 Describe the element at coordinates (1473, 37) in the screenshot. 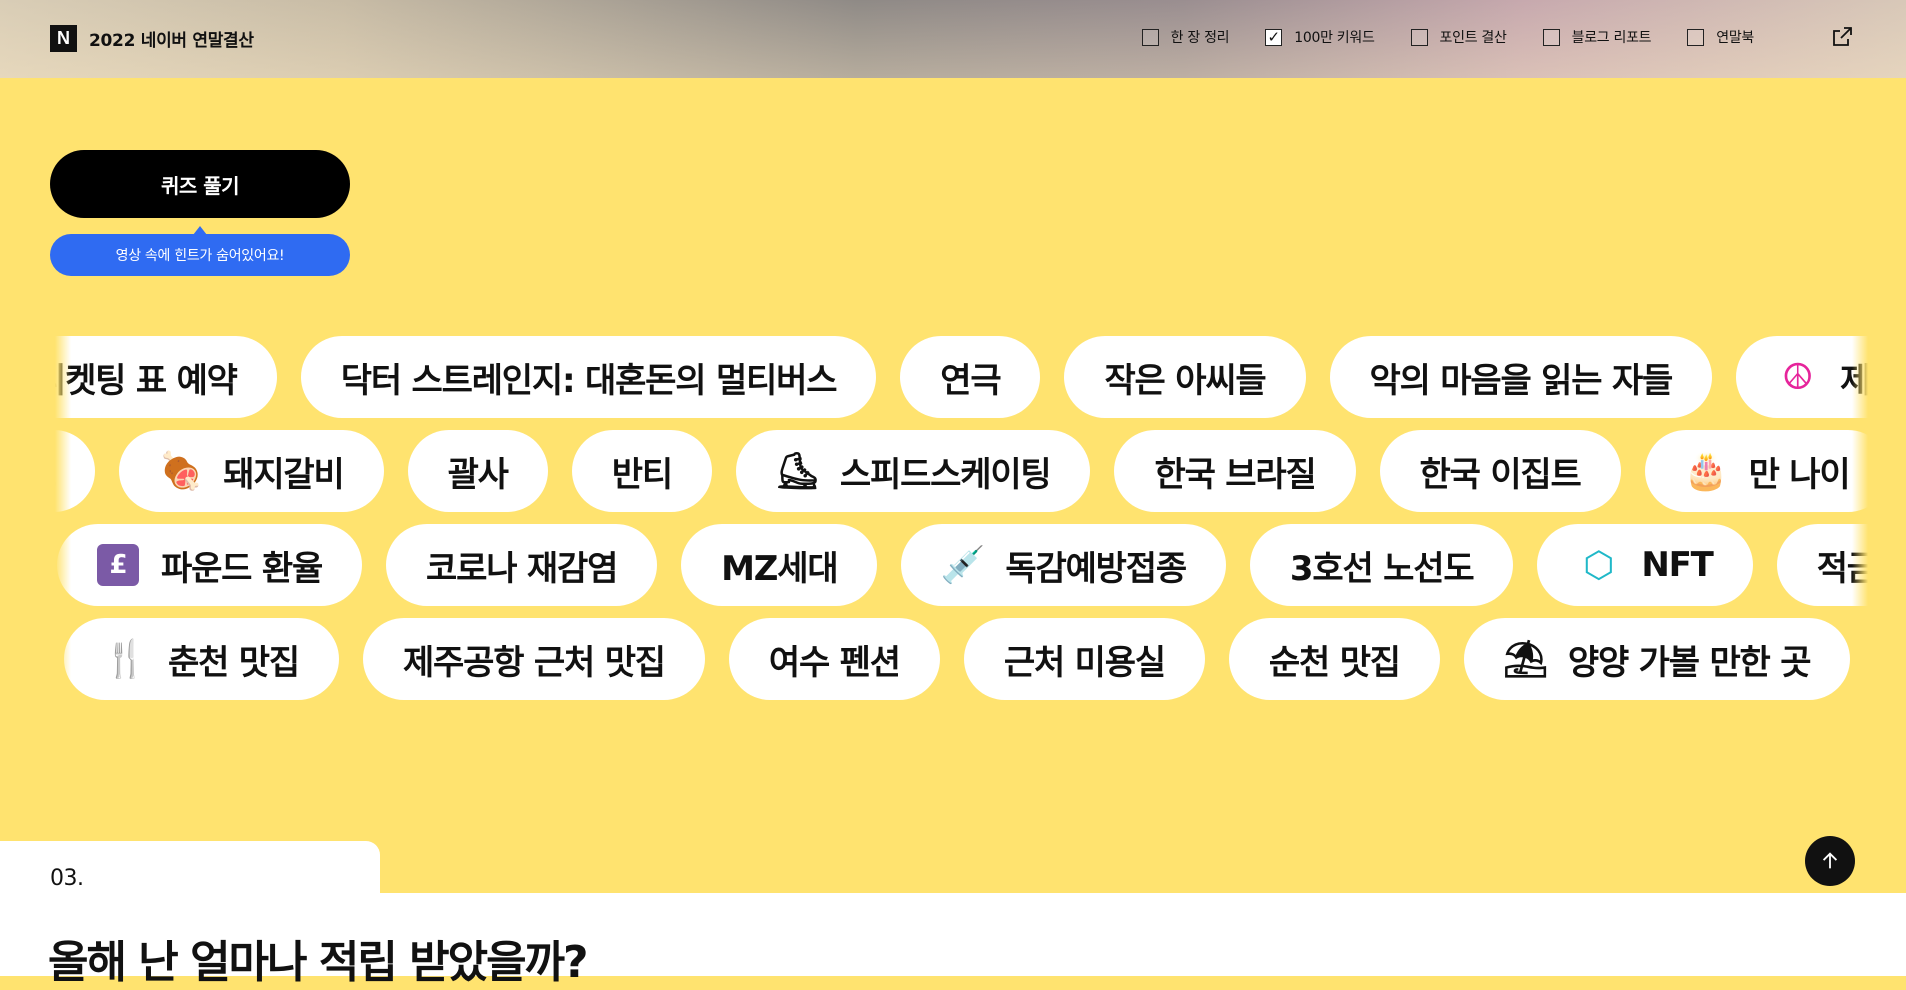

I see `nav-label: 포인트 결산` at that location.